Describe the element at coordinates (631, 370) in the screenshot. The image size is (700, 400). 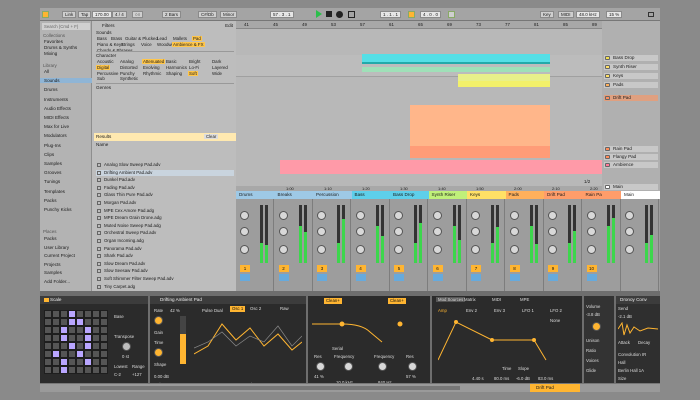
I see `ir-name: Berlin Hall 1A` at that location.